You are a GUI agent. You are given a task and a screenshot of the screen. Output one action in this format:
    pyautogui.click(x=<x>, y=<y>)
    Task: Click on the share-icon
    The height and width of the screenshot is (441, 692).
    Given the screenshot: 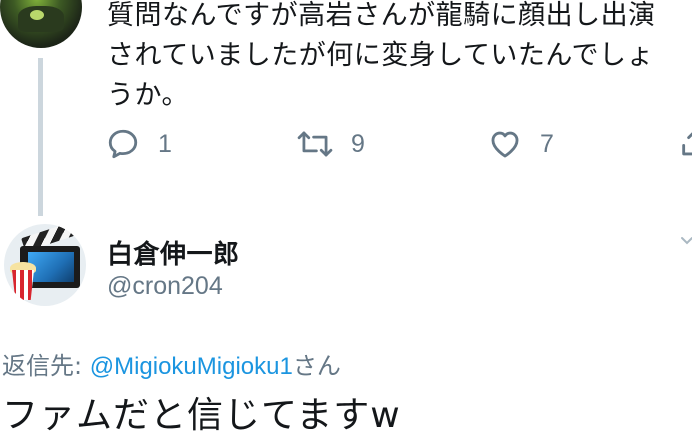 What is the action you would take?
    pyautogui.click(x=685, y=144)
    